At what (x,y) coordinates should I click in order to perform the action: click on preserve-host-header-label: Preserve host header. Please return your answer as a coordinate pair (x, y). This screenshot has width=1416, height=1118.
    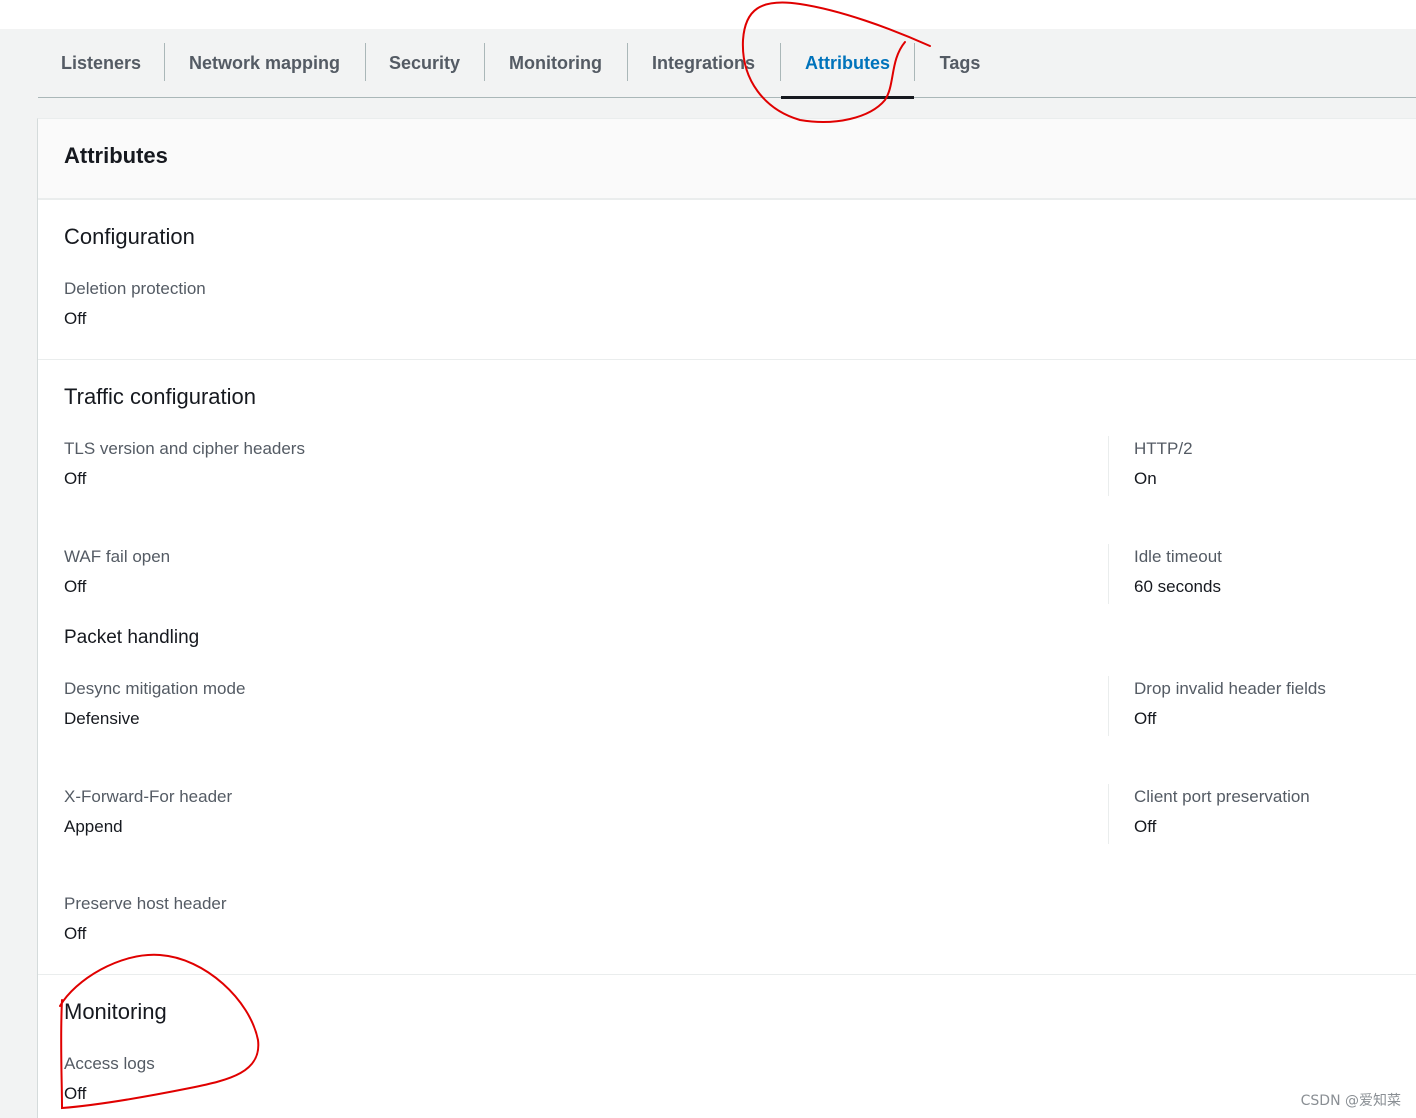
    Looking at the image, I should click on (145, 903).